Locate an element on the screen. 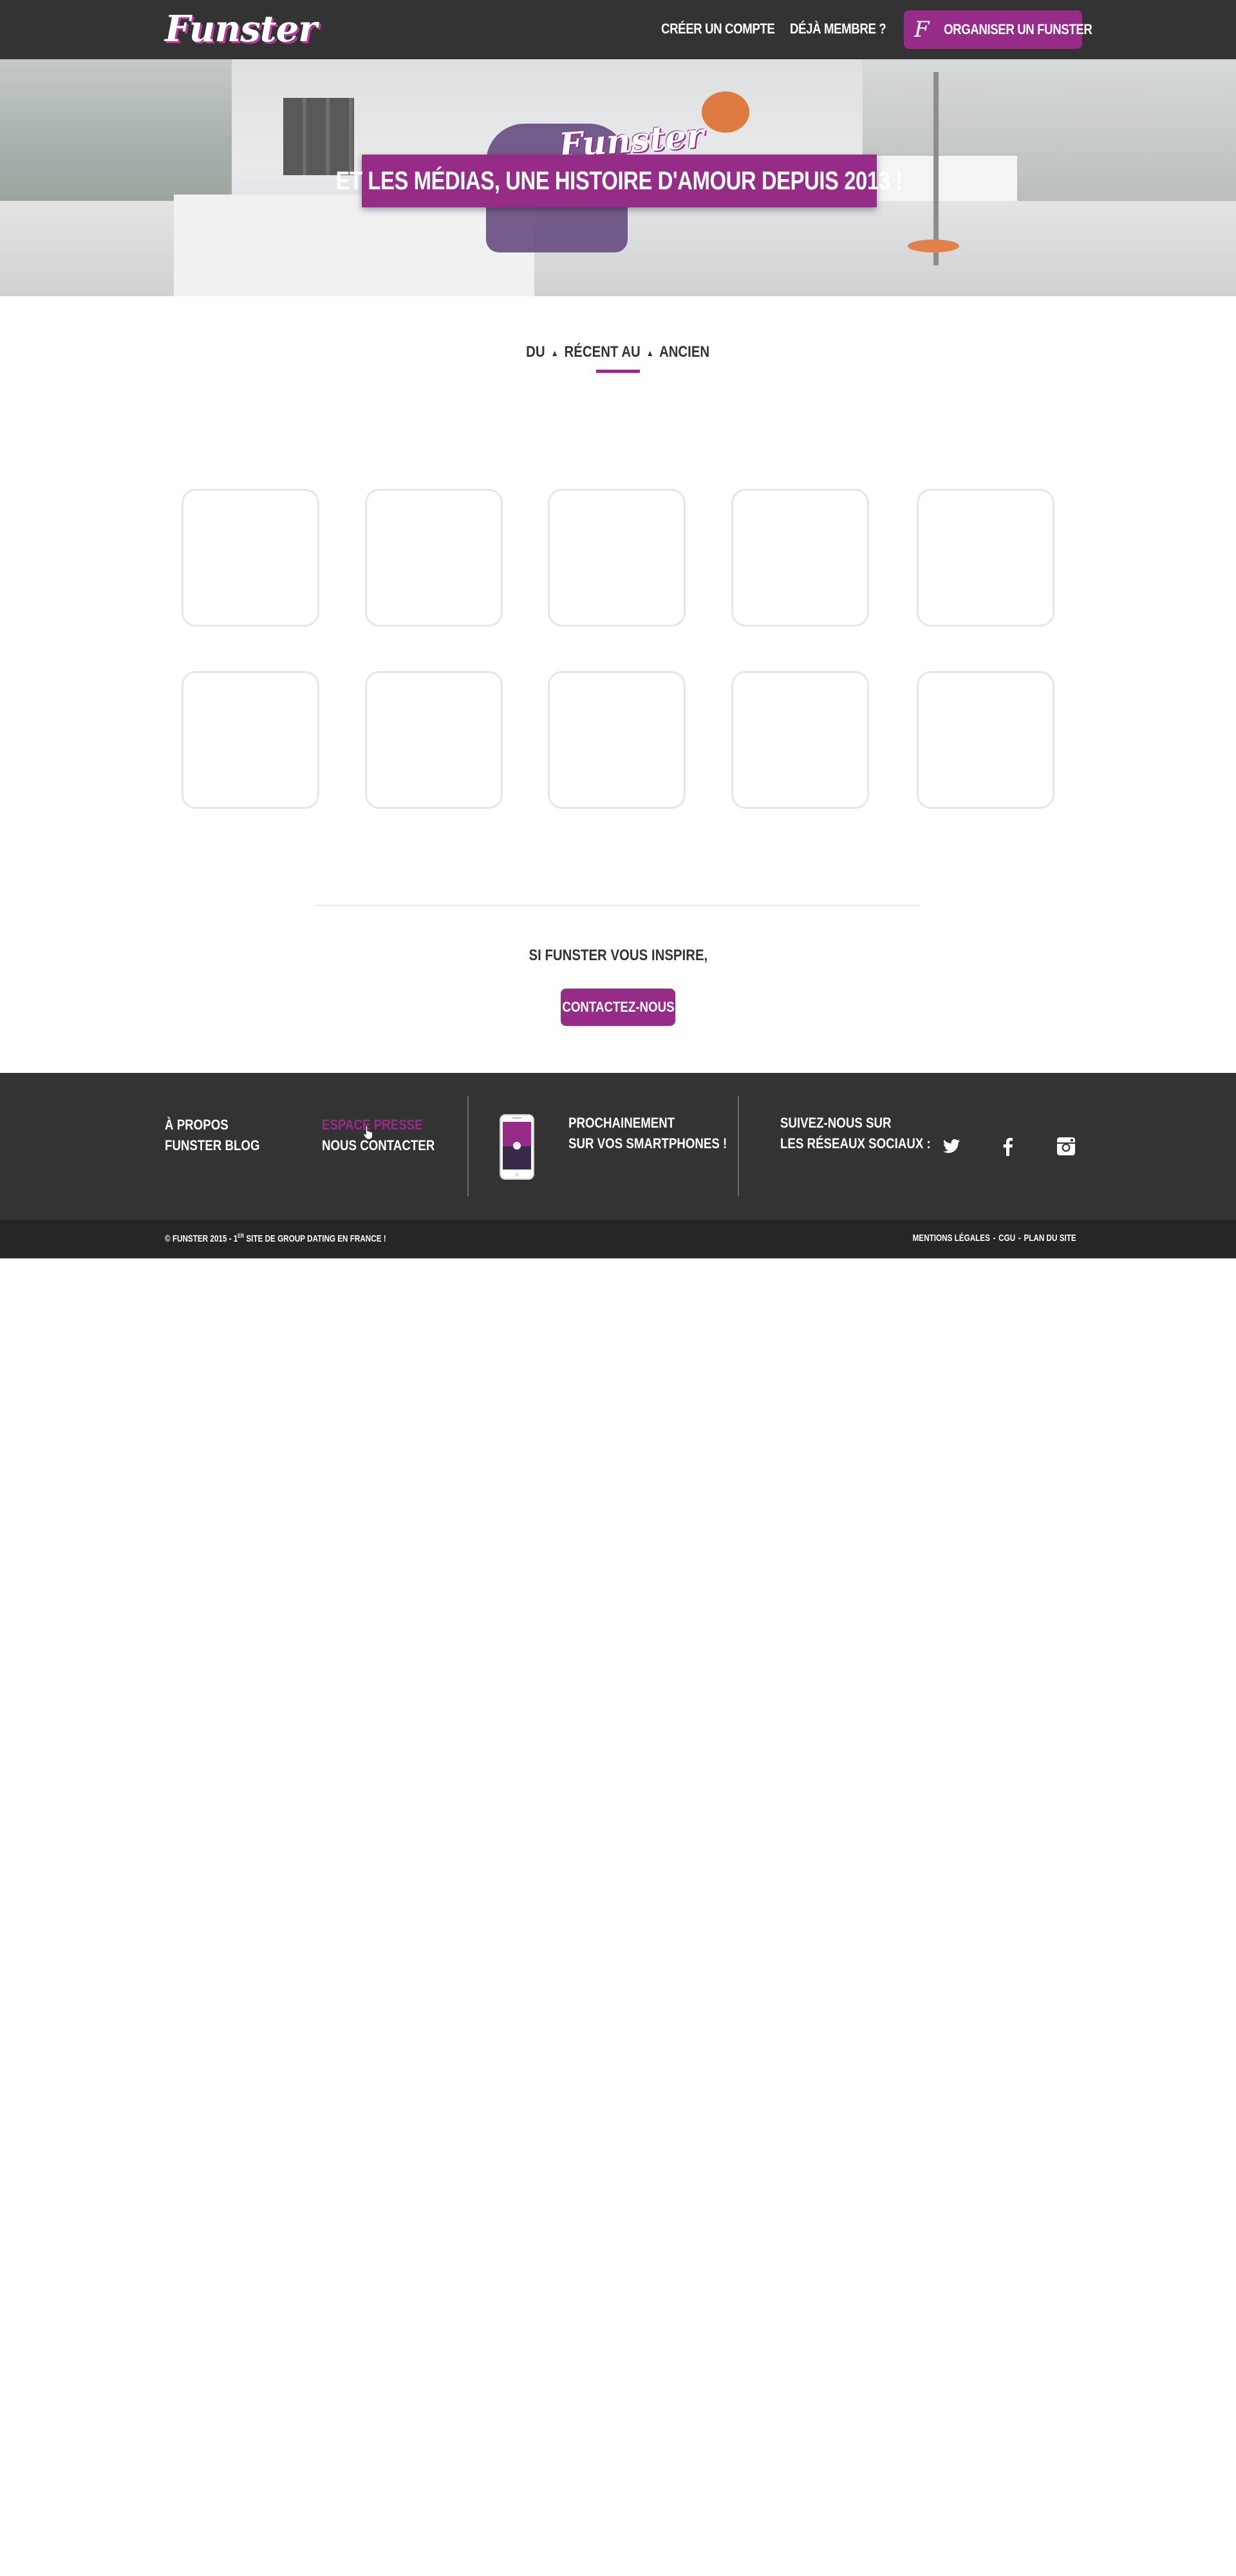  footer-link-about: À propos is located at coordinates (197, 1125).